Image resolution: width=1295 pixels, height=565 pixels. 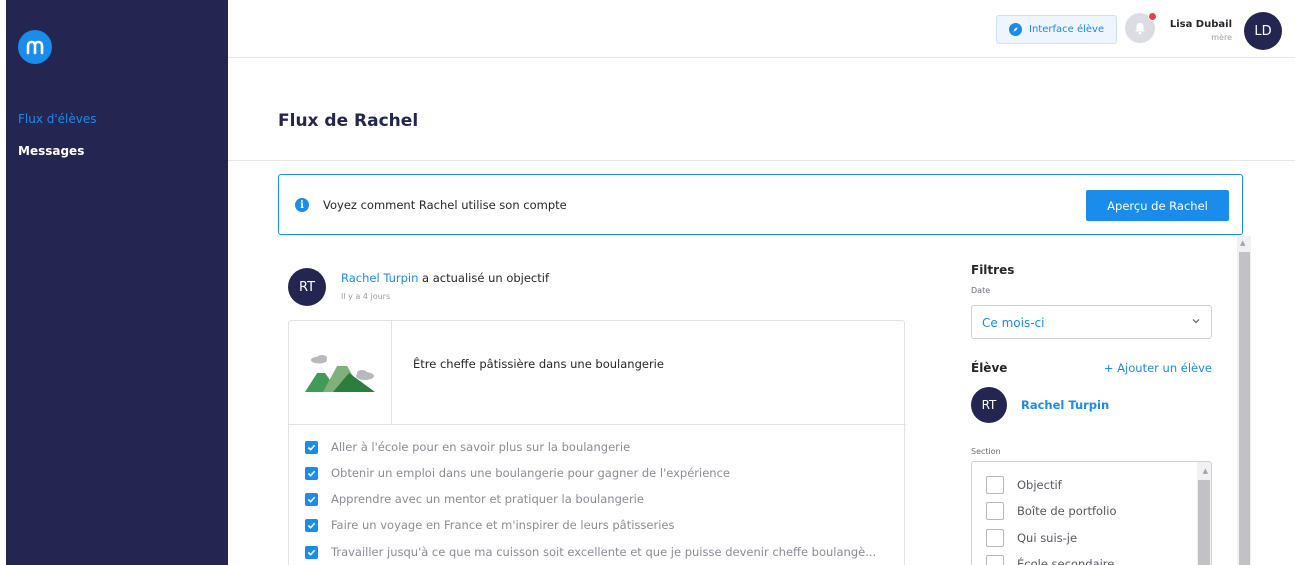 What do you see at coordinates (51, 151) in the screenshot?
I see `sidebar-item-messages: Messages` at bounding box center [51, 151].